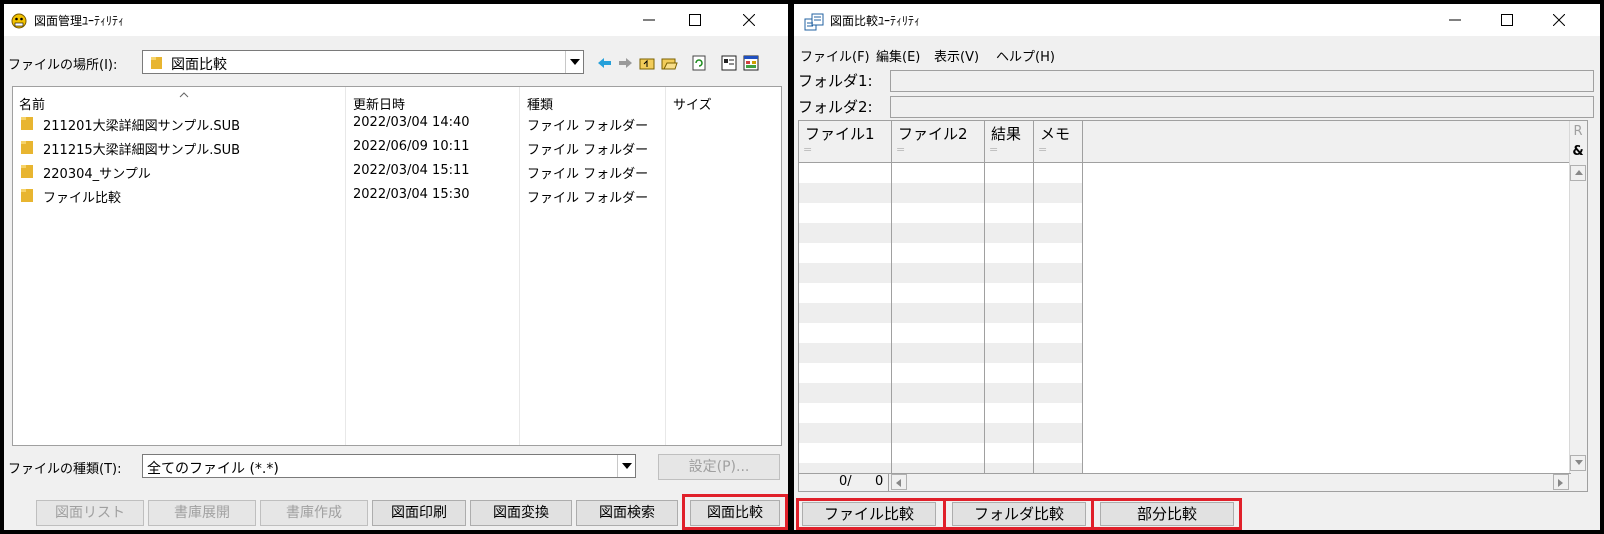 Image resolution: width=1604 pixels, height=534 pixels. What do you see at coordinates (647, 63) in the screenshot?
I see `up-folder-icon` at bounding box center [647, 63].